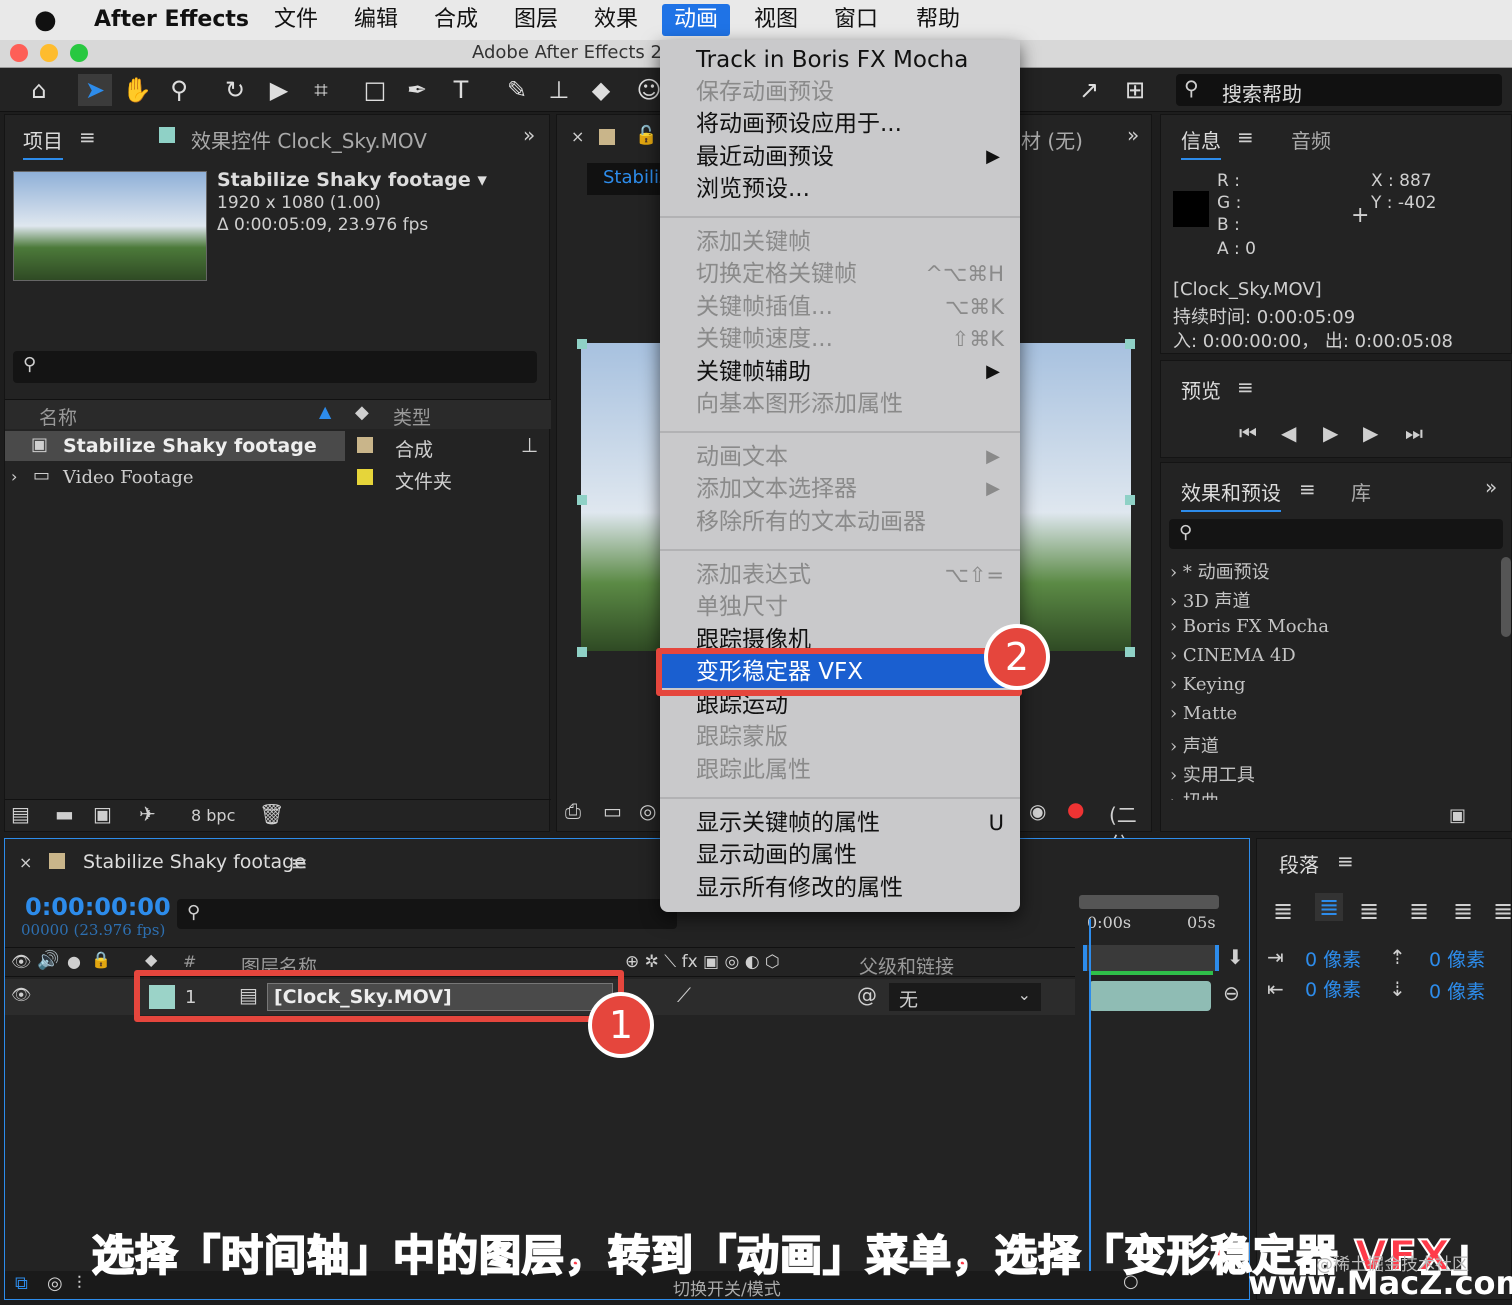  I want to click on current-time: 0:00:00:00, so click(98, 907).